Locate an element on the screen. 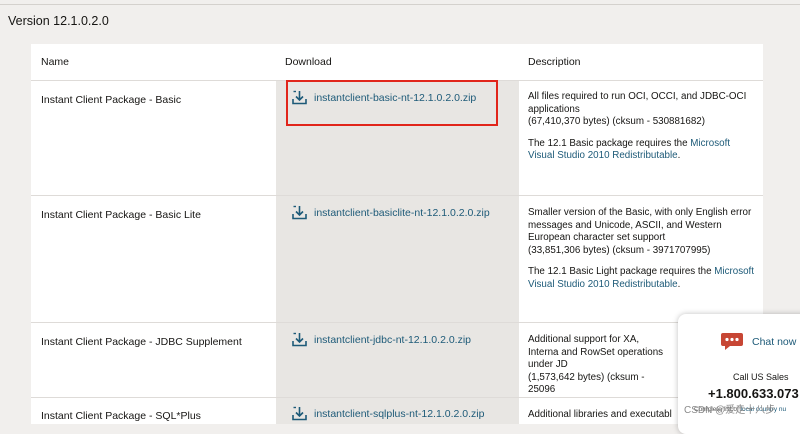 The image size is (800, 434). chat-now-button: Chat now is located at coordinates (758, 342).